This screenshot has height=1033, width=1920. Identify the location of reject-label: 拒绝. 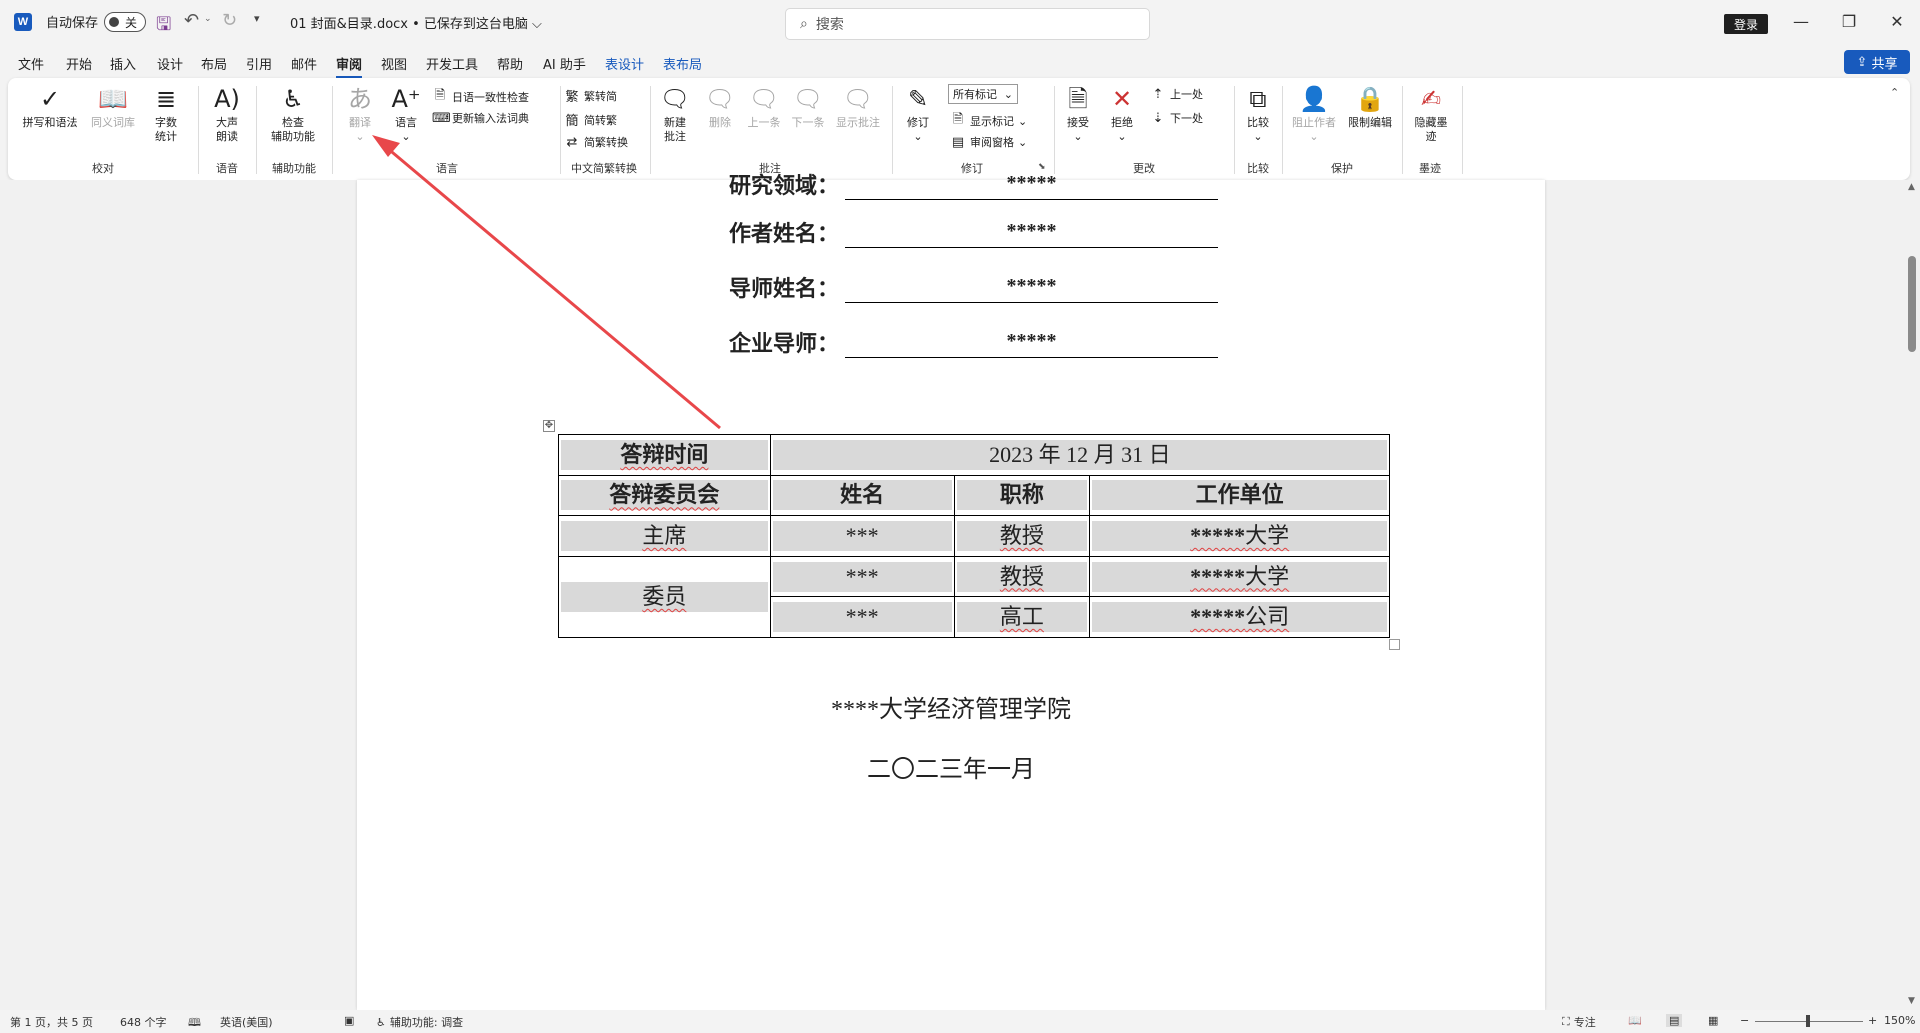
(1122, 122).